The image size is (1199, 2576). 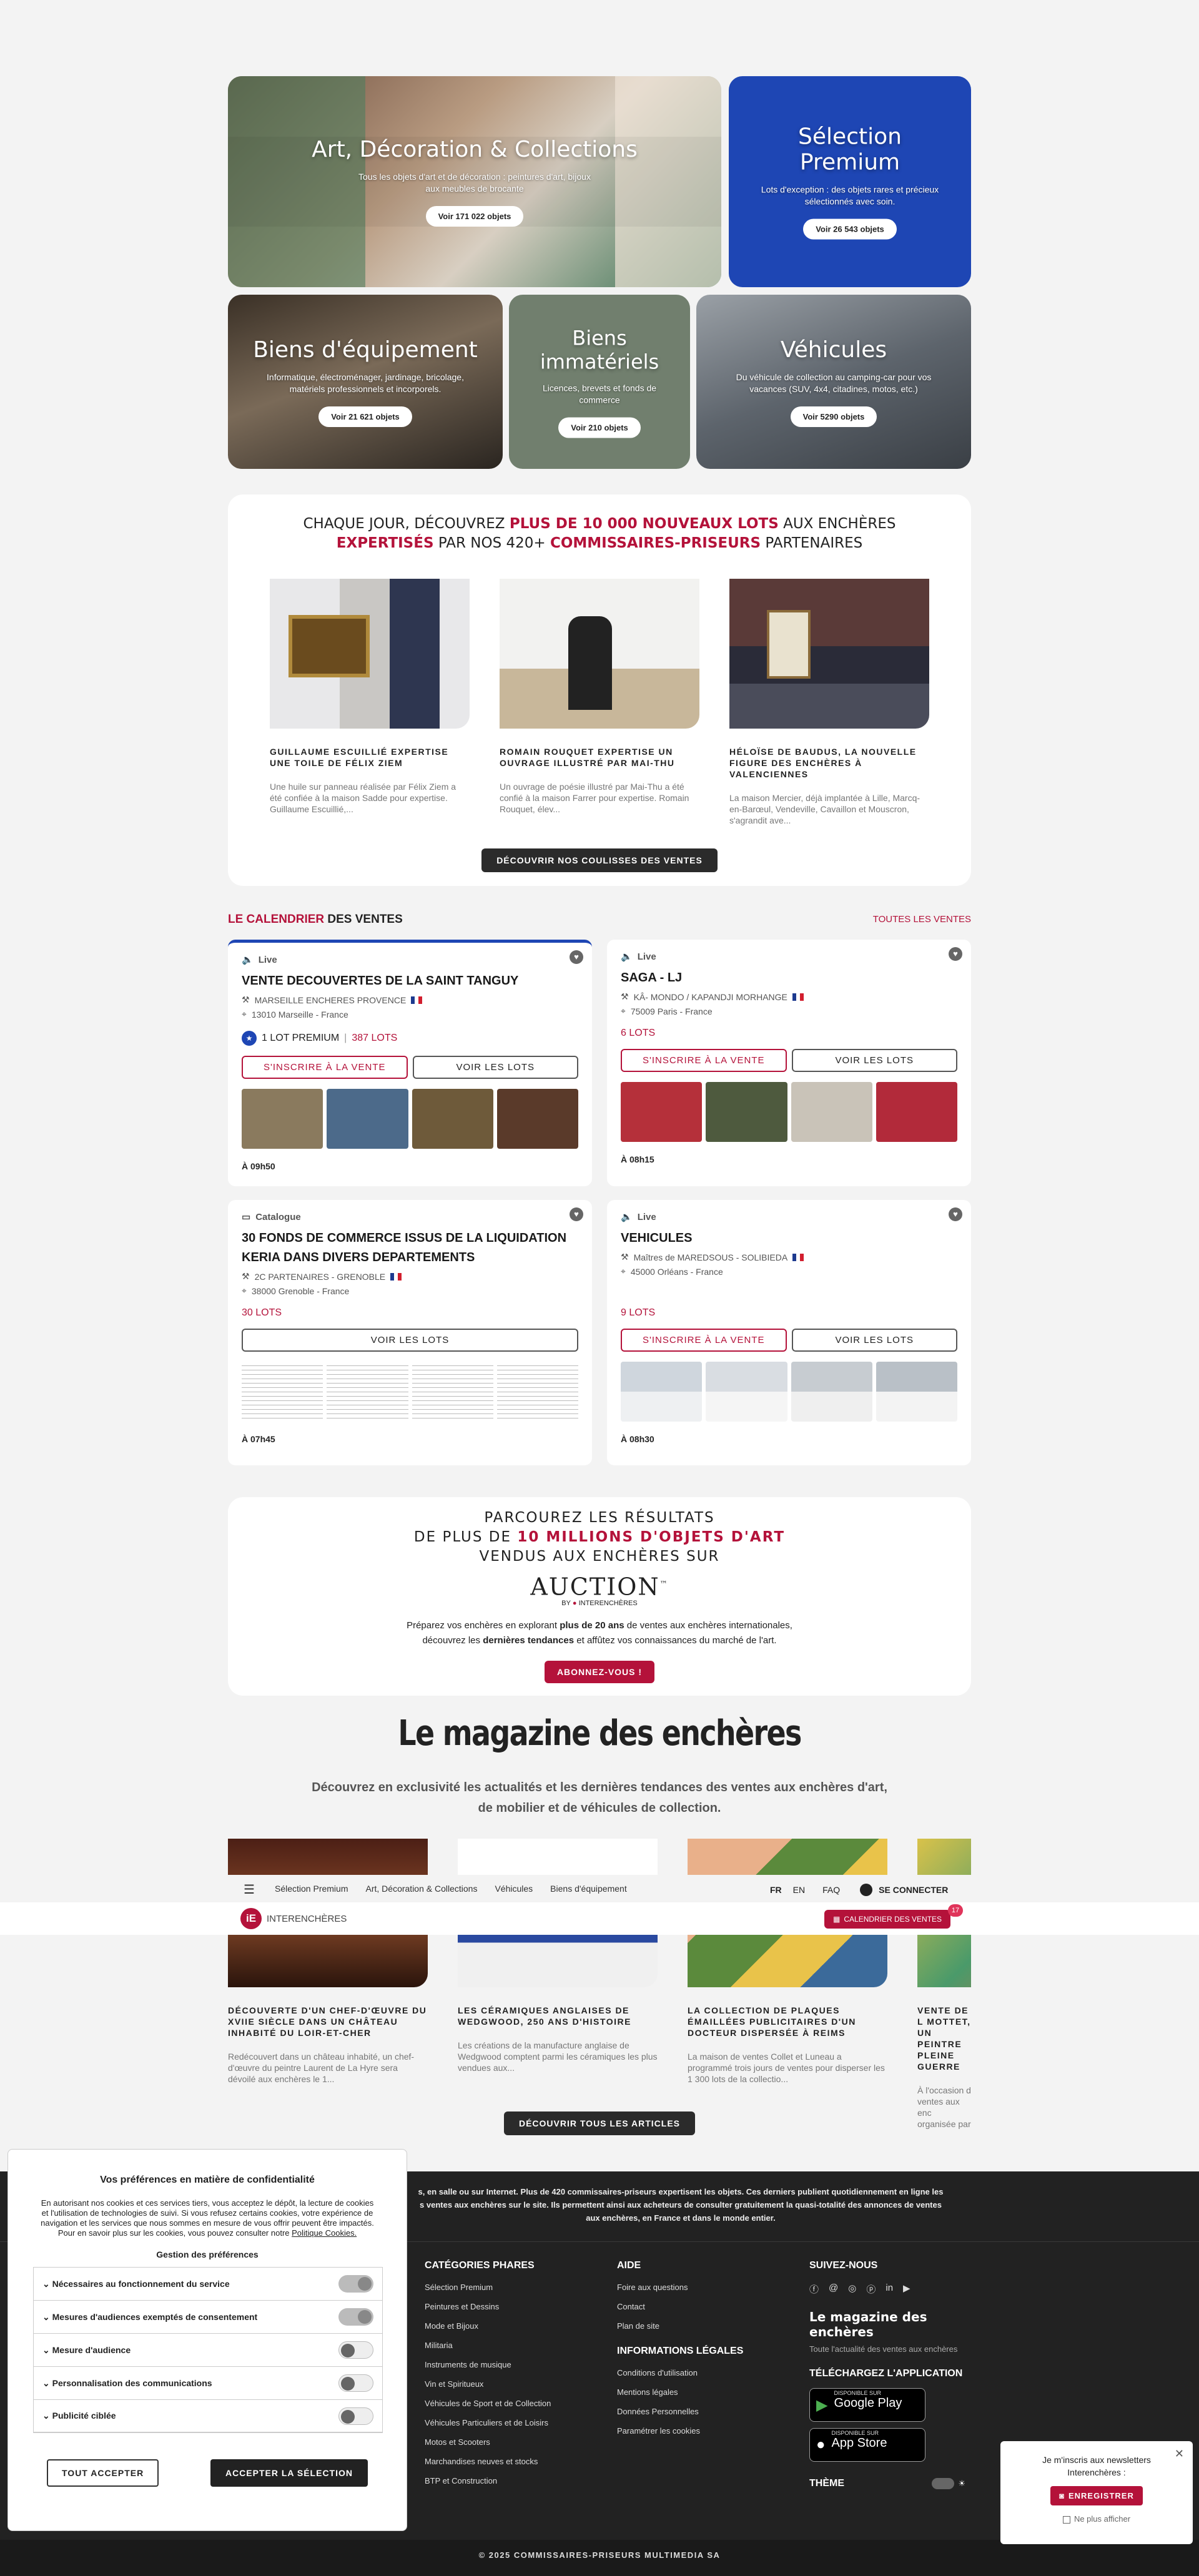 I want to click on footer-link: Vin et Spiritueux, so click(x=488, y=2384).